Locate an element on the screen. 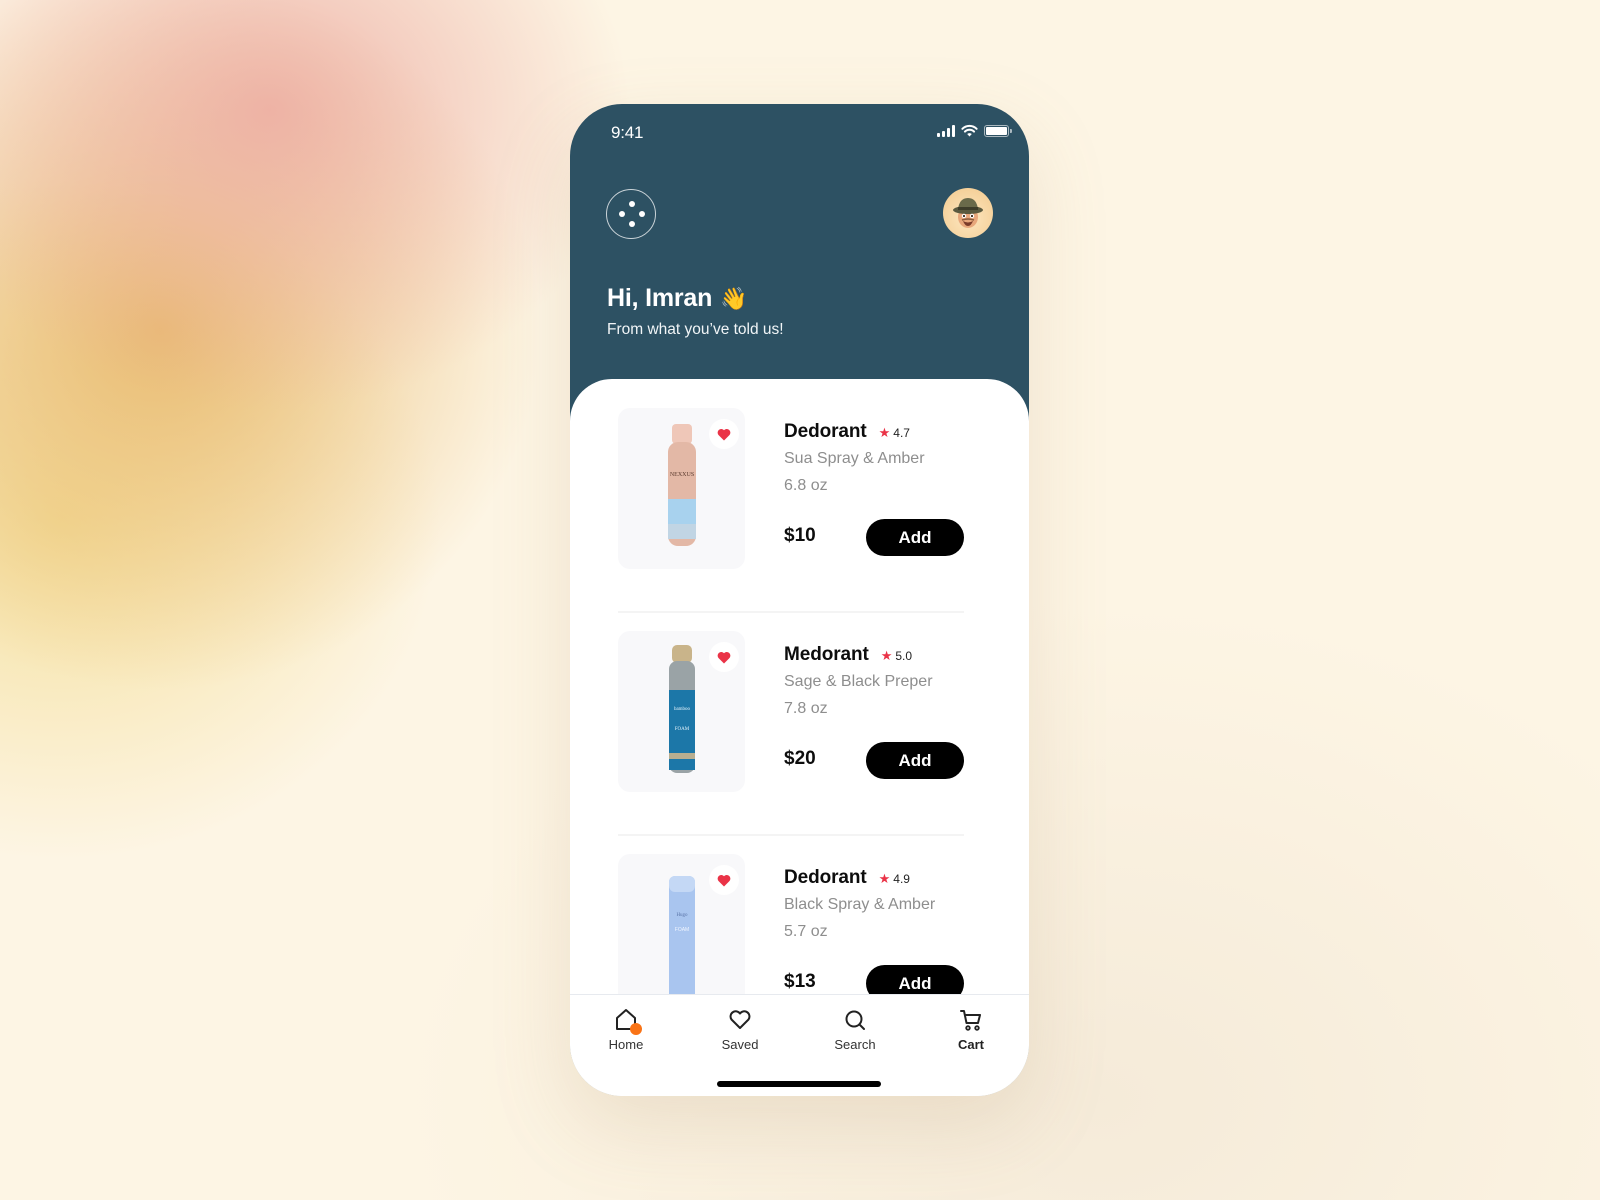 The height and width of the screenshot is (1200, 1600). product-size: 7.8 oz is located at coordinates (806, 708).